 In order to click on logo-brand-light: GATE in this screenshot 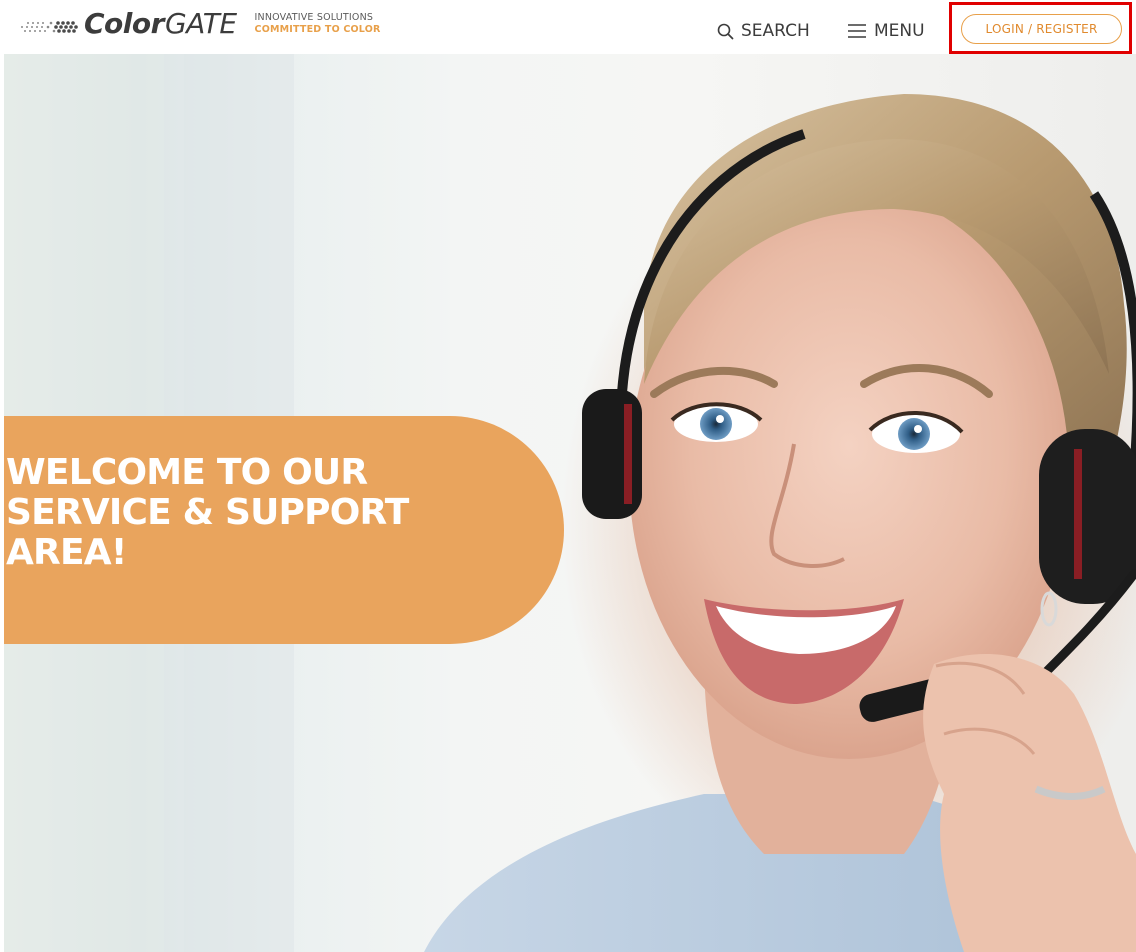, I will do `click(200, 23)`.